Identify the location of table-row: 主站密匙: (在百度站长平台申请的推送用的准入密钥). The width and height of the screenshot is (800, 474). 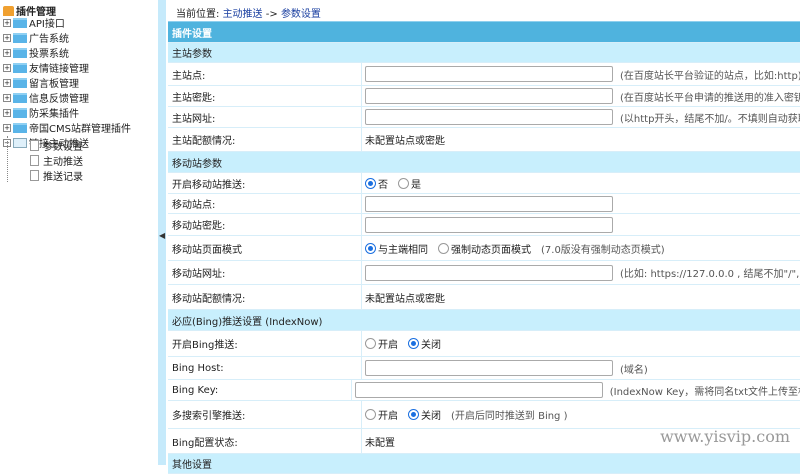
(484, 96).